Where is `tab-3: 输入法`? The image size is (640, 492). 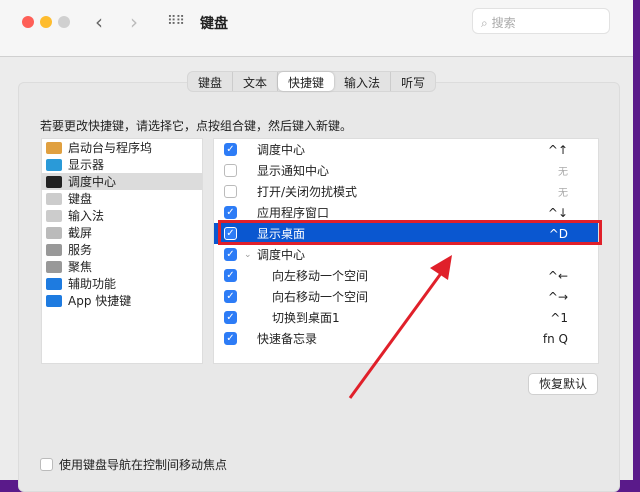
tab-3: 输入法 is located at coordinates (363, 81).